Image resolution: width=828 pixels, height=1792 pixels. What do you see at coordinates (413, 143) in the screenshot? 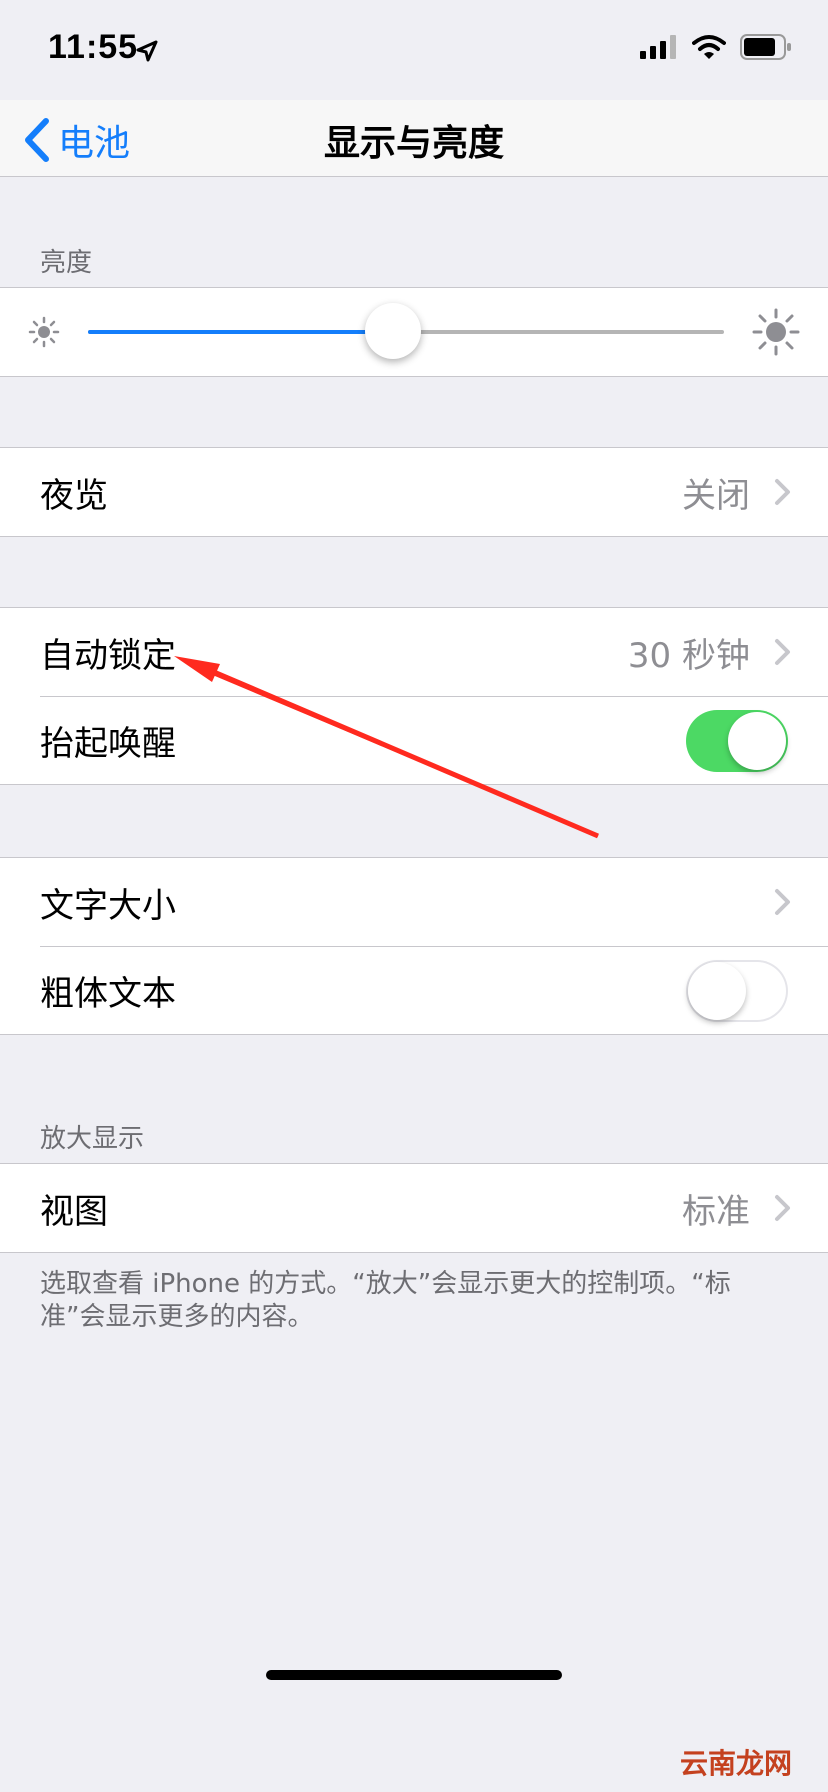
I see `page-title: 显示与亮度` at bounding box center [413, 143].